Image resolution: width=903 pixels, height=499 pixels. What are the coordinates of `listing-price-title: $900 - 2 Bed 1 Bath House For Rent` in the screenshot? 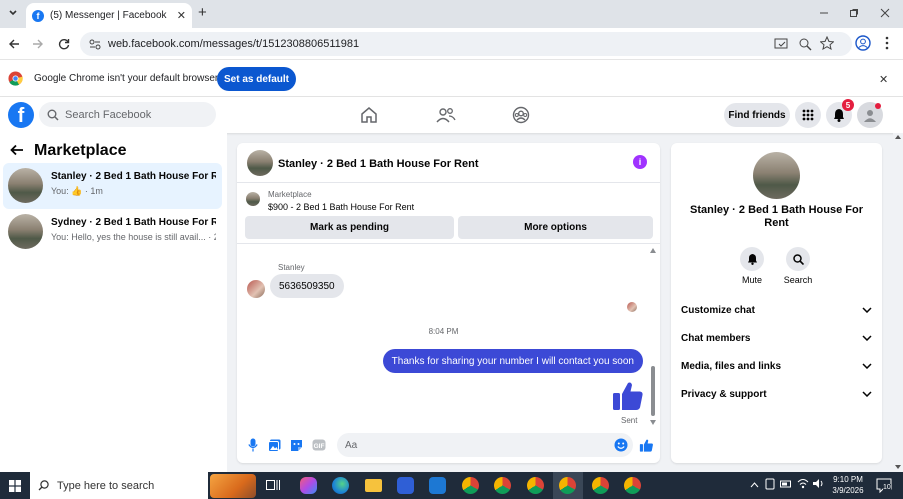 It's located at (341, 207).